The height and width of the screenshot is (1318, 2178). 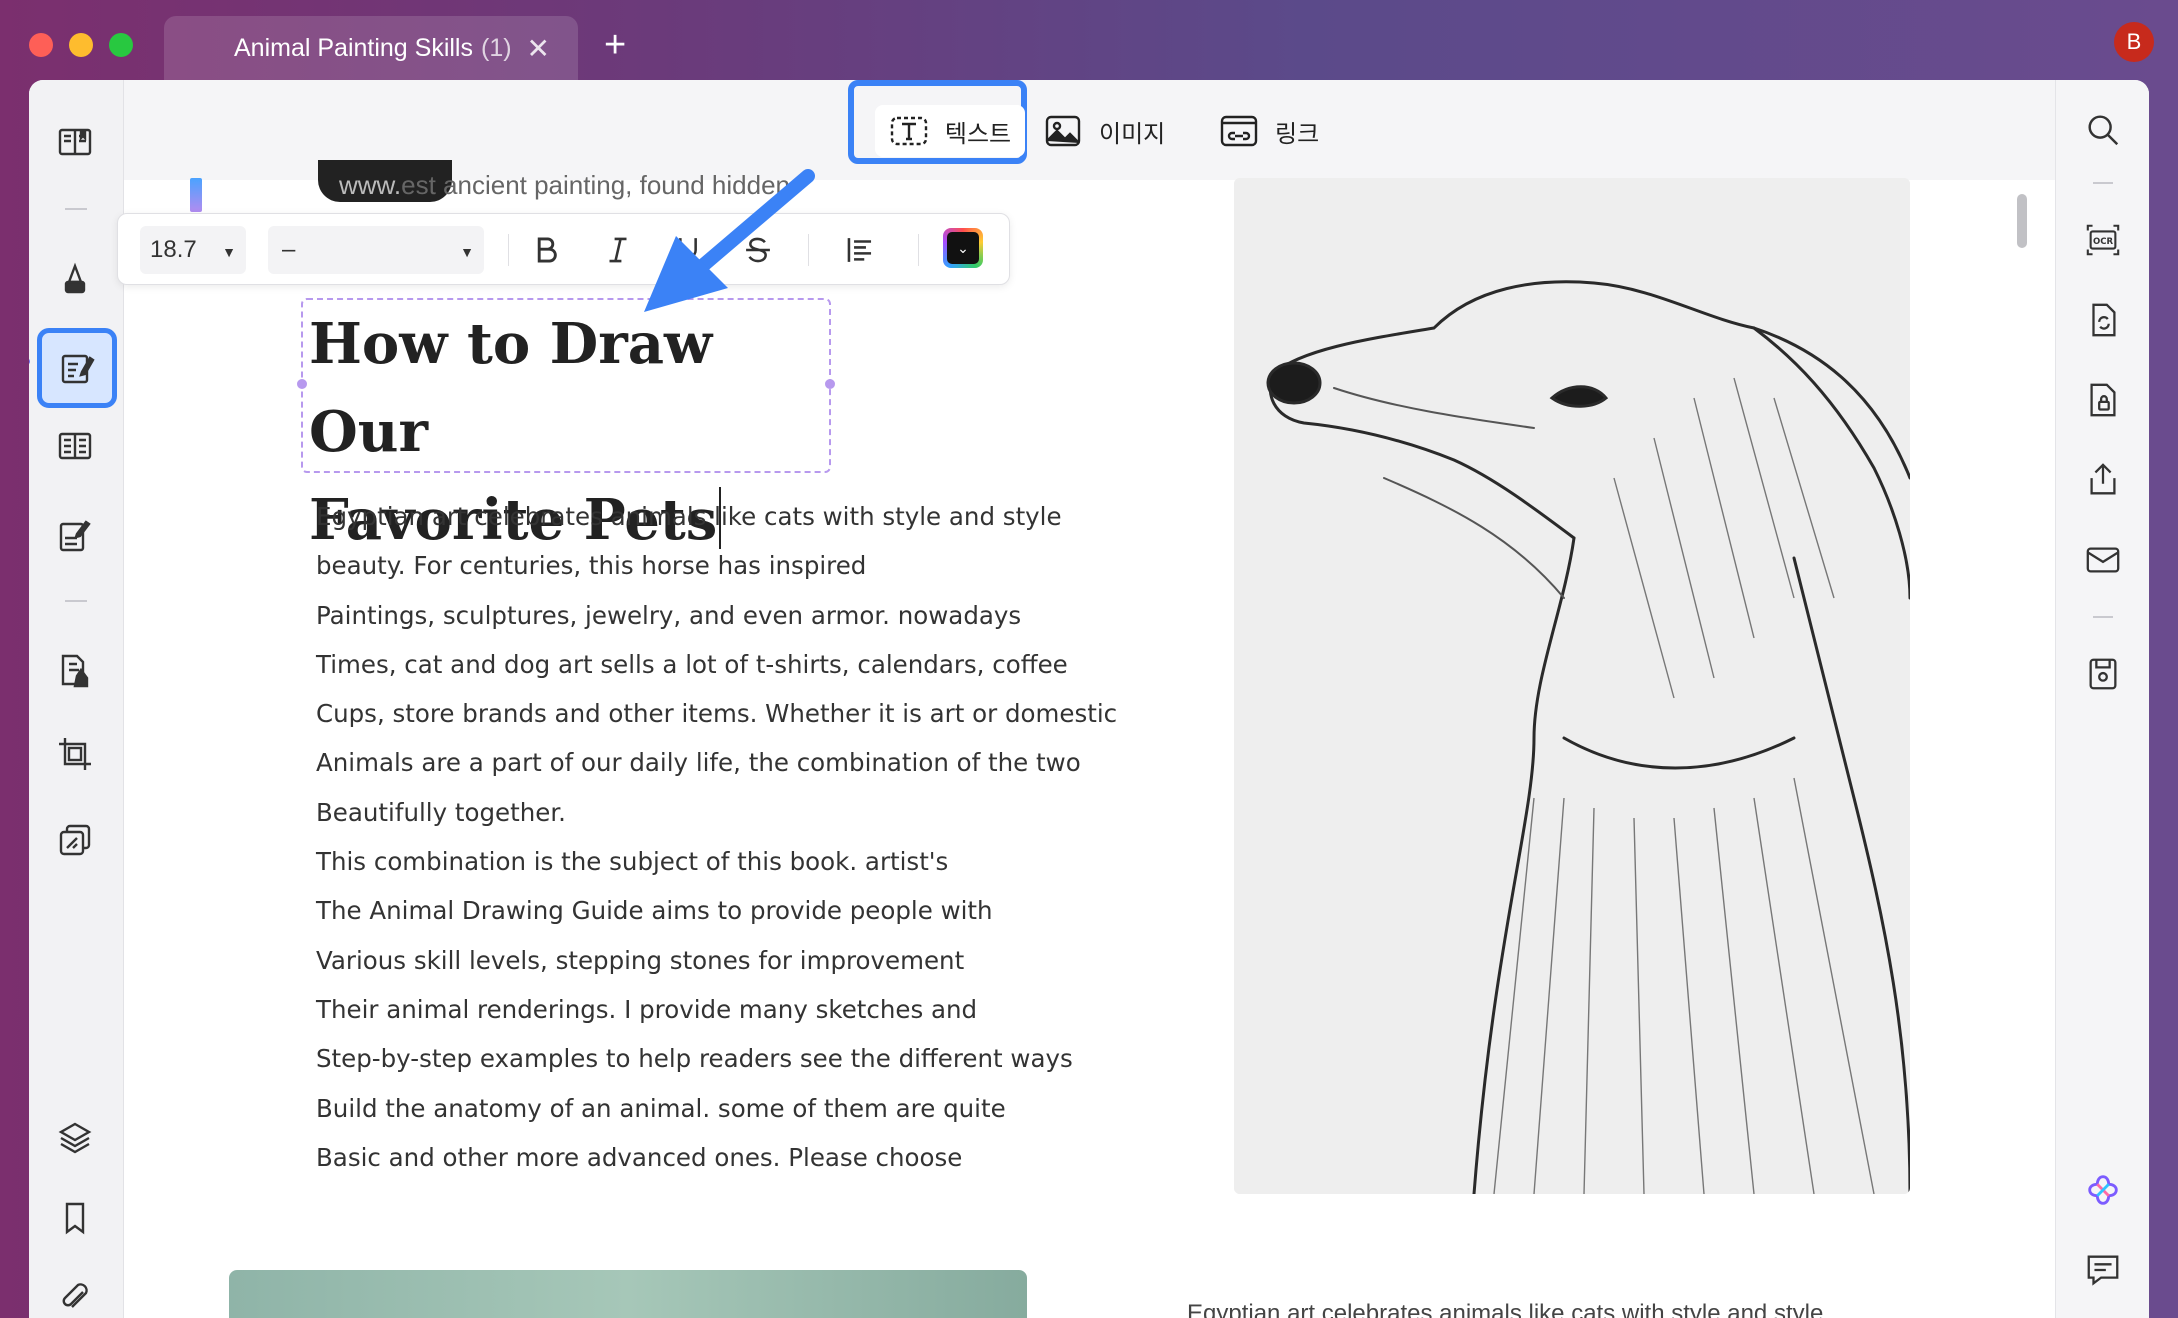 I want to click on text-tool-icon, so click(x=909, y=131).